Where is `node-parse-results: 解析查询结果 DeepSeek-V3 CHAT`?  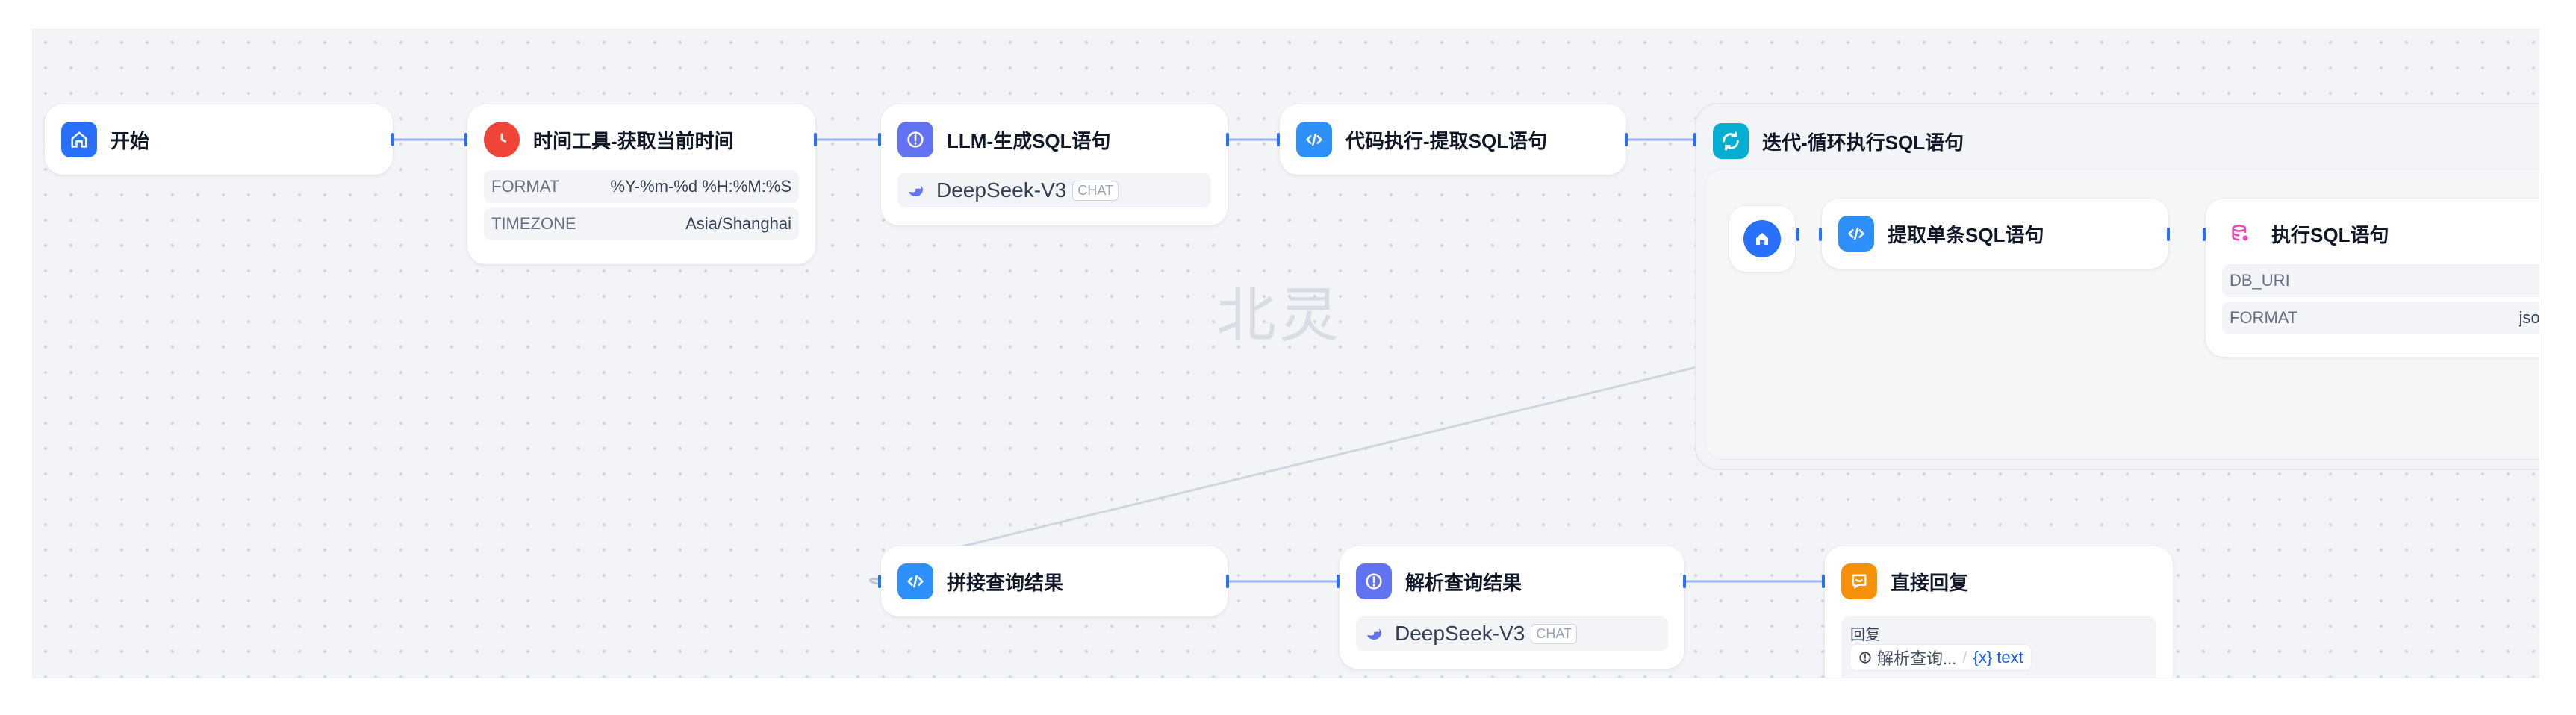
node-parse-results: 解析查询结果 DeepSeek-V3 CHAT is located at coordinates (1512, 607).